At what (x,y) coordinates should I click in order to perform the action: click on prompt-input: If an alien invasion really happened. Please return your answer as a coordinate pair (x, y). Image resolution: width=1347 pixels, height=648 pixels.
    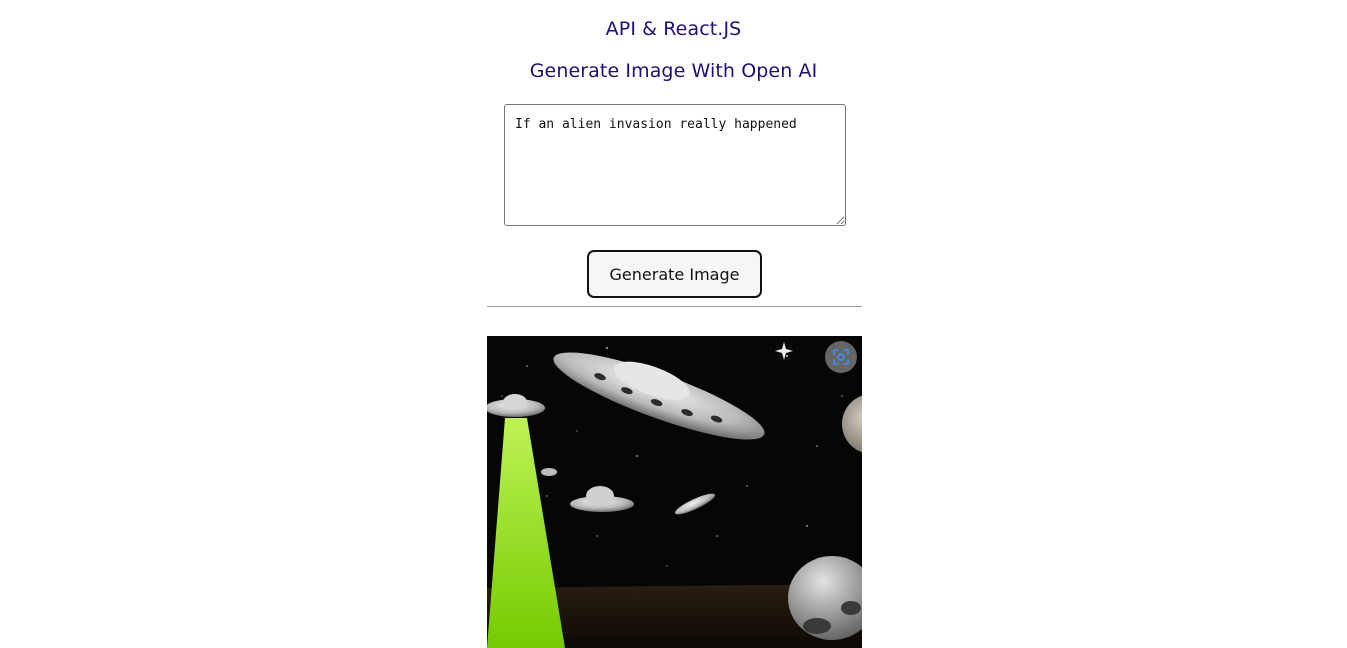
    Looking at the image, I should click on (675, 165).